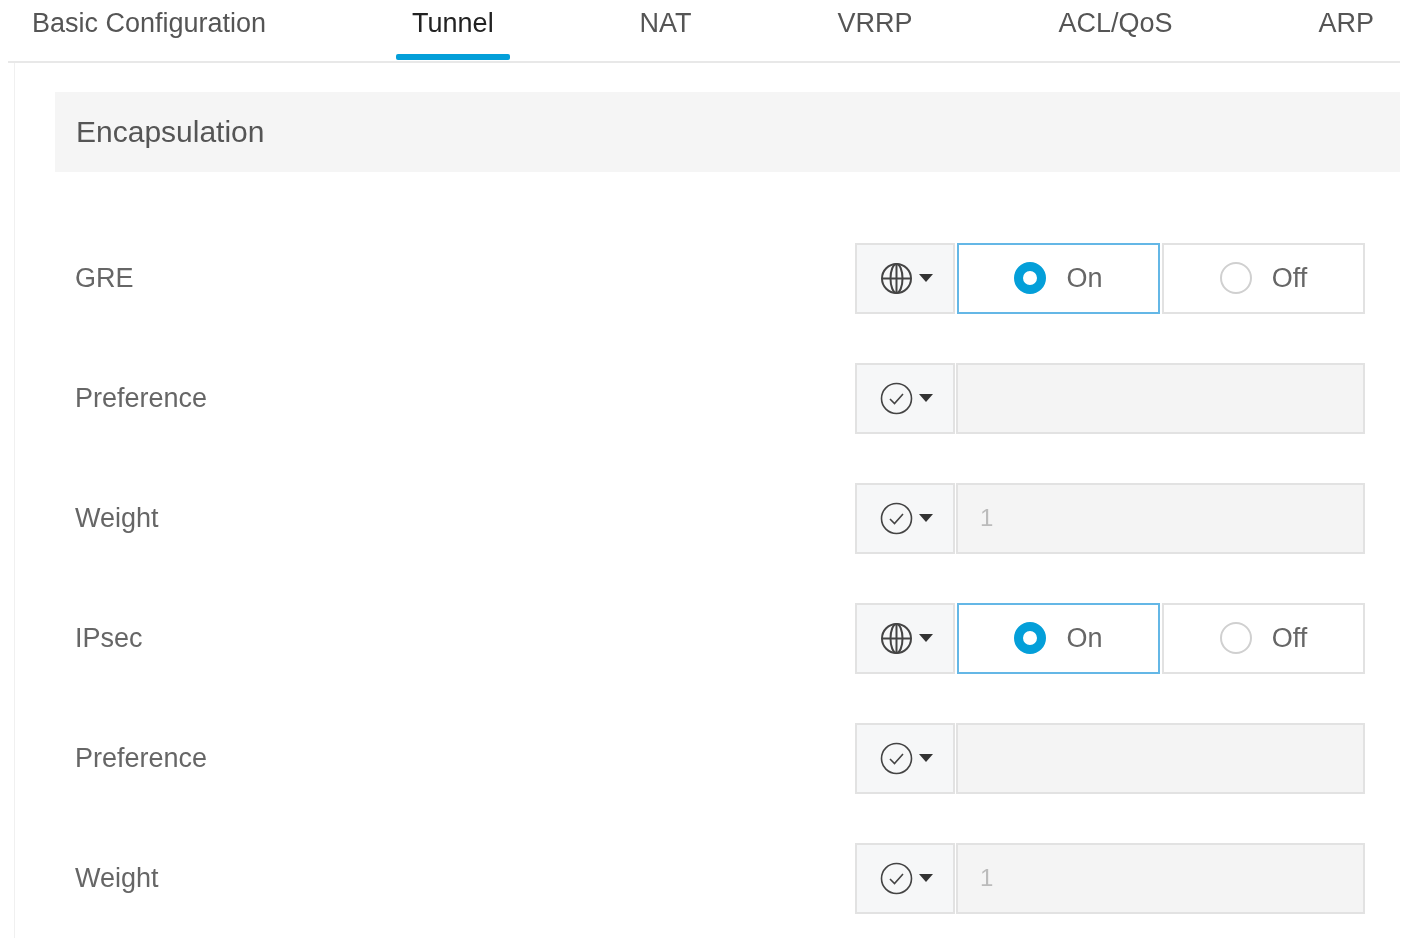  What do you see at coordinates (665, 30) in the screenshot?
I see `tab: NAT` at bounding box center [665, 30].